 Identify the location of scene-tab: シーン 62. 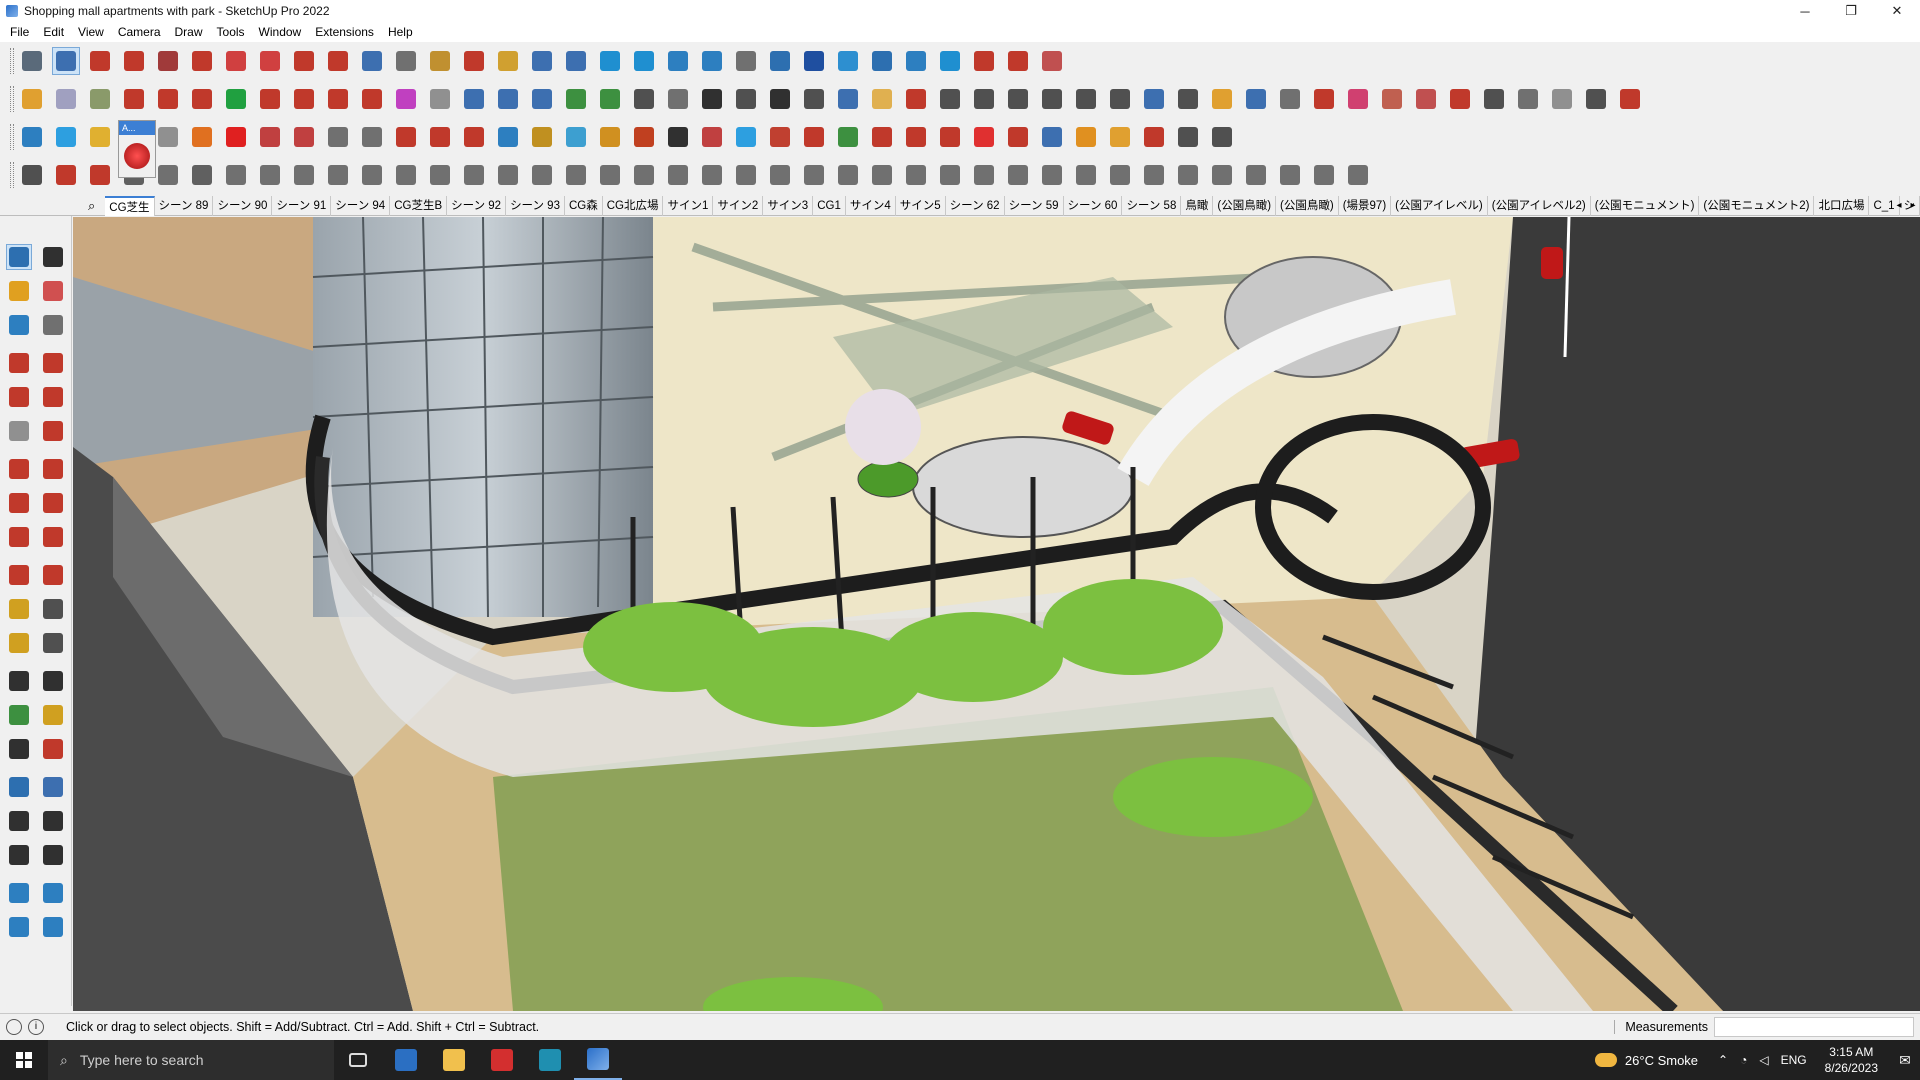
(975, 205).